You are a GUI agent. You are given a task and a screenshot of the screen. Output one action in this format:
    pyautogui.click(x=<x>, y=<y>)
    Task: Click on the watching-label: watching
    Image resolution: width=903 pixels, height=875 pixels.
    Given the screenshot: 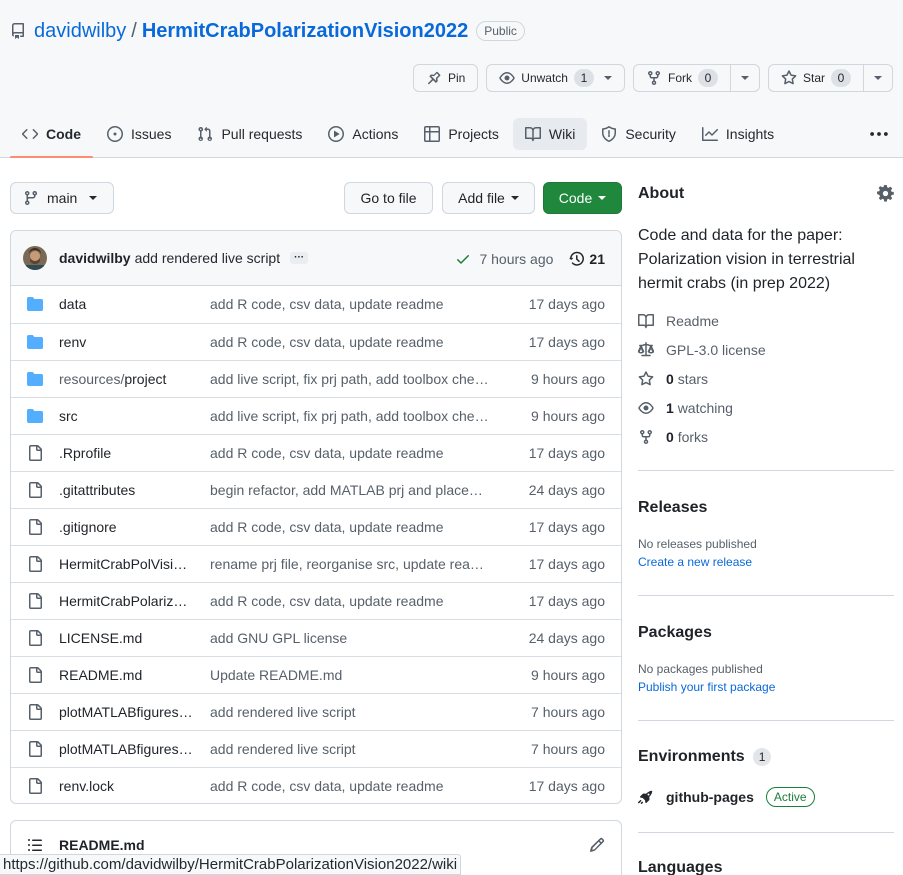 What is the action you would take?
    pyautogui.click(x=705, y=408)
    